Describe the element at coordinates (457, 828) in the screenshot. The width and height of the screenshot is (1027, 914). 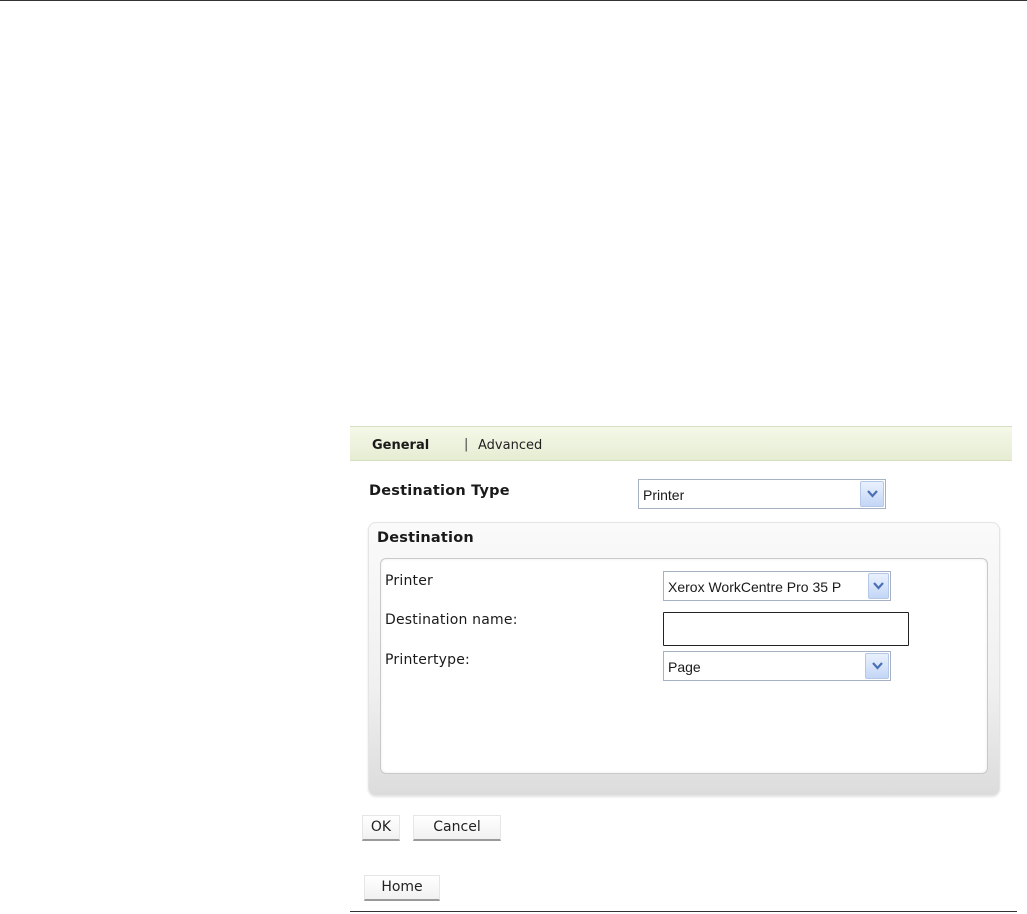
I see `cancel-button: Cancel` at that location.